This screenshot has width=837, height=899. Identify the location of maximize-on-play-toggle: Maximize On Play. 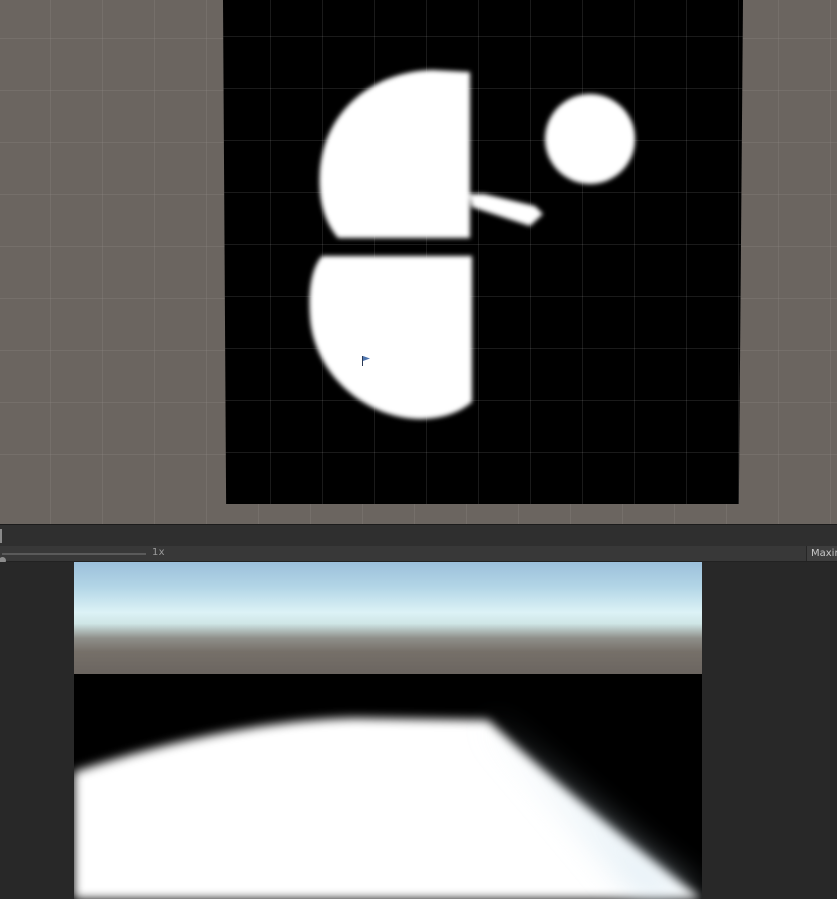
(821, 553).